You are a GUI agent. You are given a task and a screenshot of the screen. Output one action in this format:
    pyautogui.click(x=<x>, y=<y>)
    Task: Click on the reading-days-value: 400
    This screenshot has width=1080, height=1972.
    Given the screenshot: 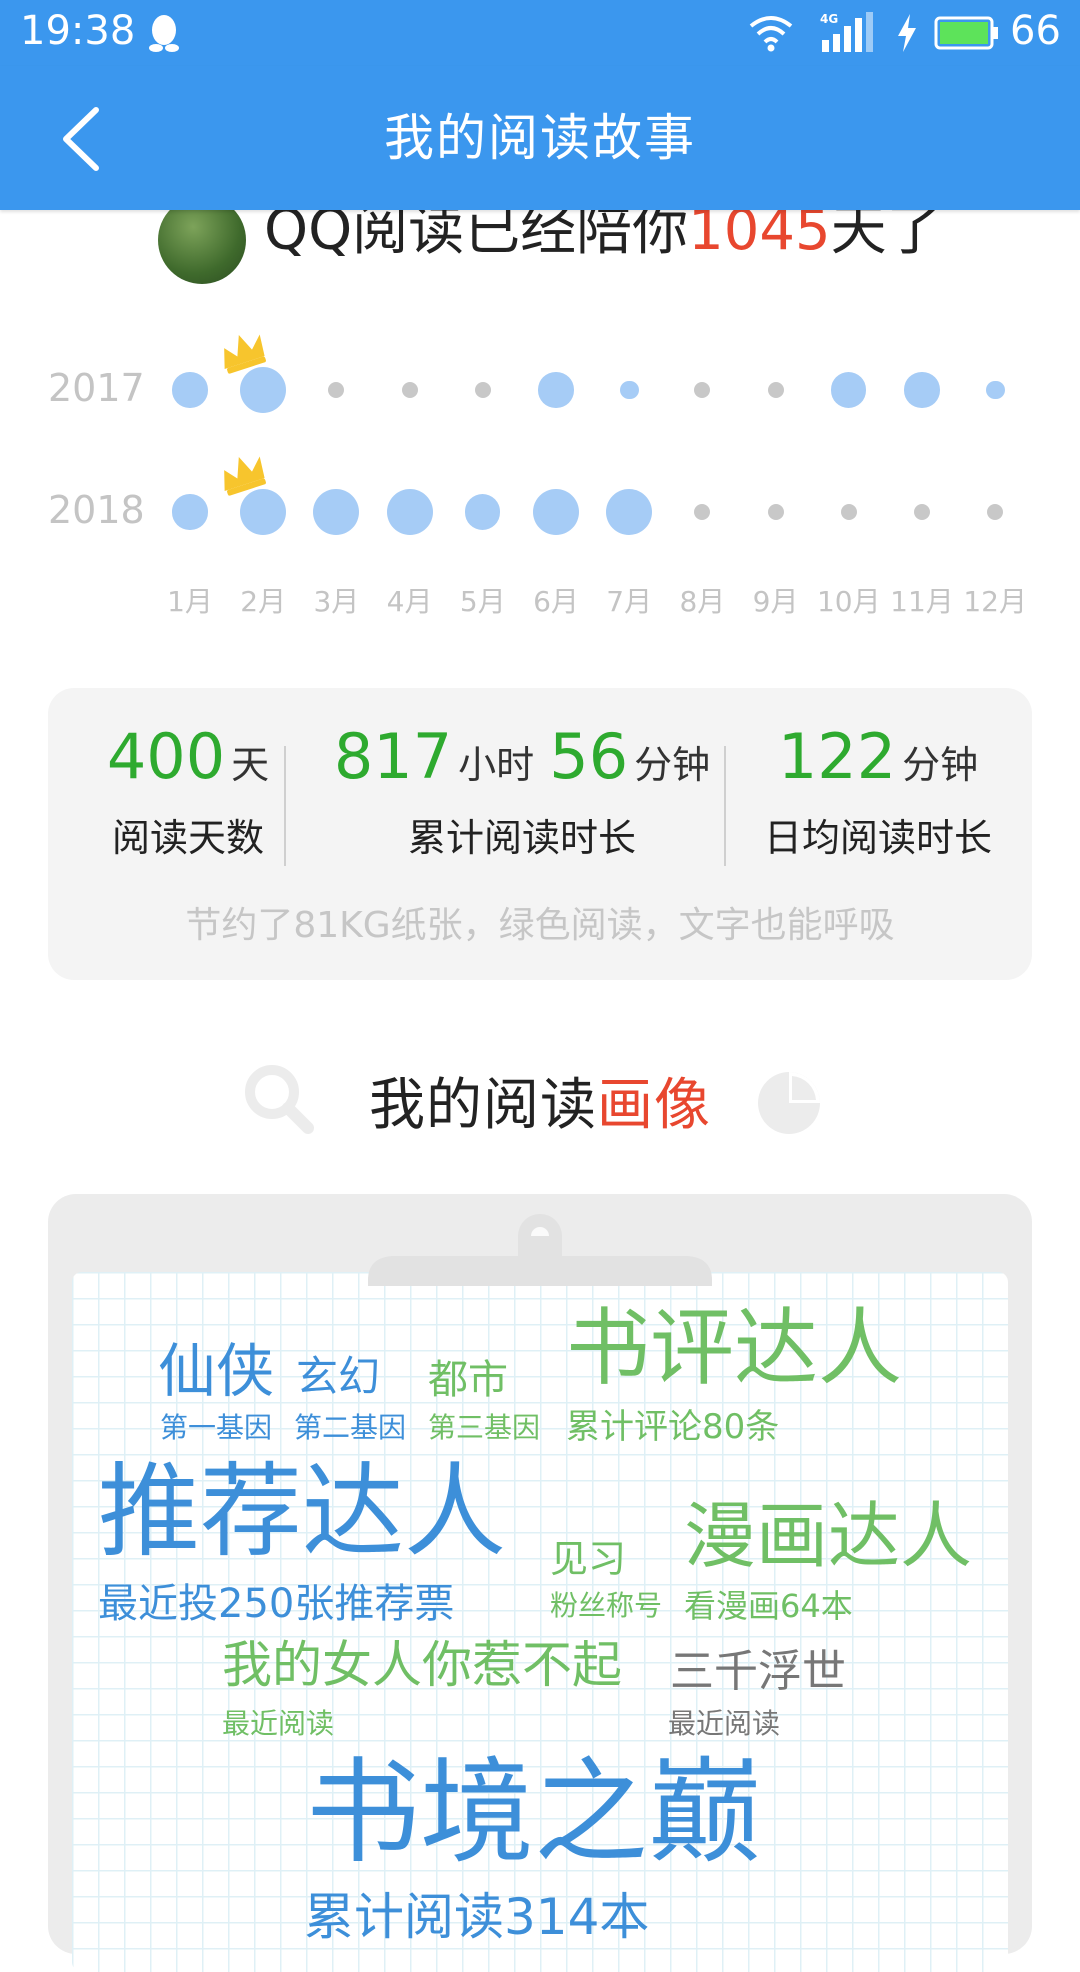 What is the action you would take?
    pyautogui.click(x=166, y=756)
    